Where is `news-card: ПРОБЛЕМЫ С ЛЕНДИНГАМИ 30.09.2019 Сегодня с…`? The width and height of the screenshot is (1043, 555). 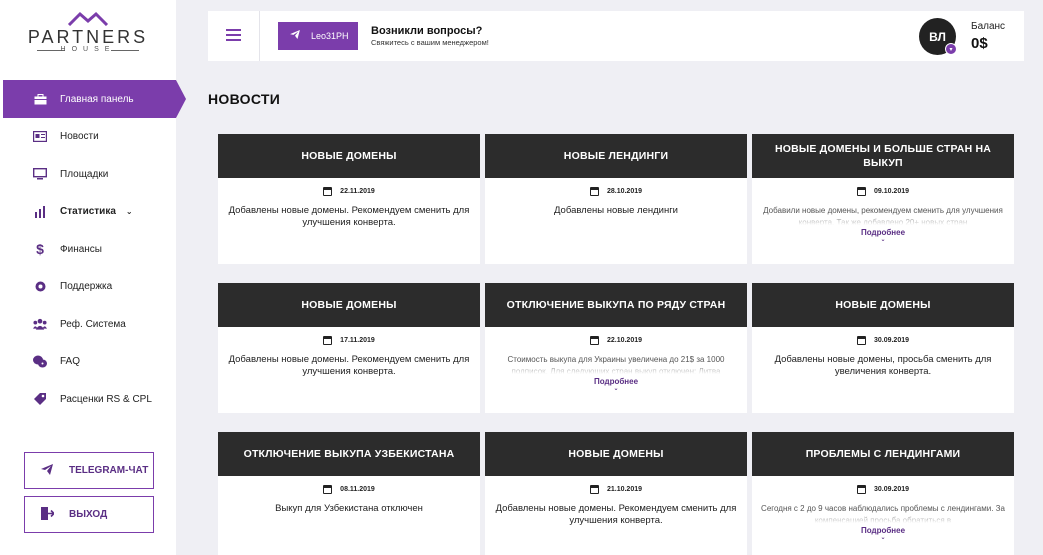 news-card: ПРОБЛЕМЫ С ЛЕНДИНГАМИ 30.09.2019 Сегодня с… is located at coordinates (883, 493).